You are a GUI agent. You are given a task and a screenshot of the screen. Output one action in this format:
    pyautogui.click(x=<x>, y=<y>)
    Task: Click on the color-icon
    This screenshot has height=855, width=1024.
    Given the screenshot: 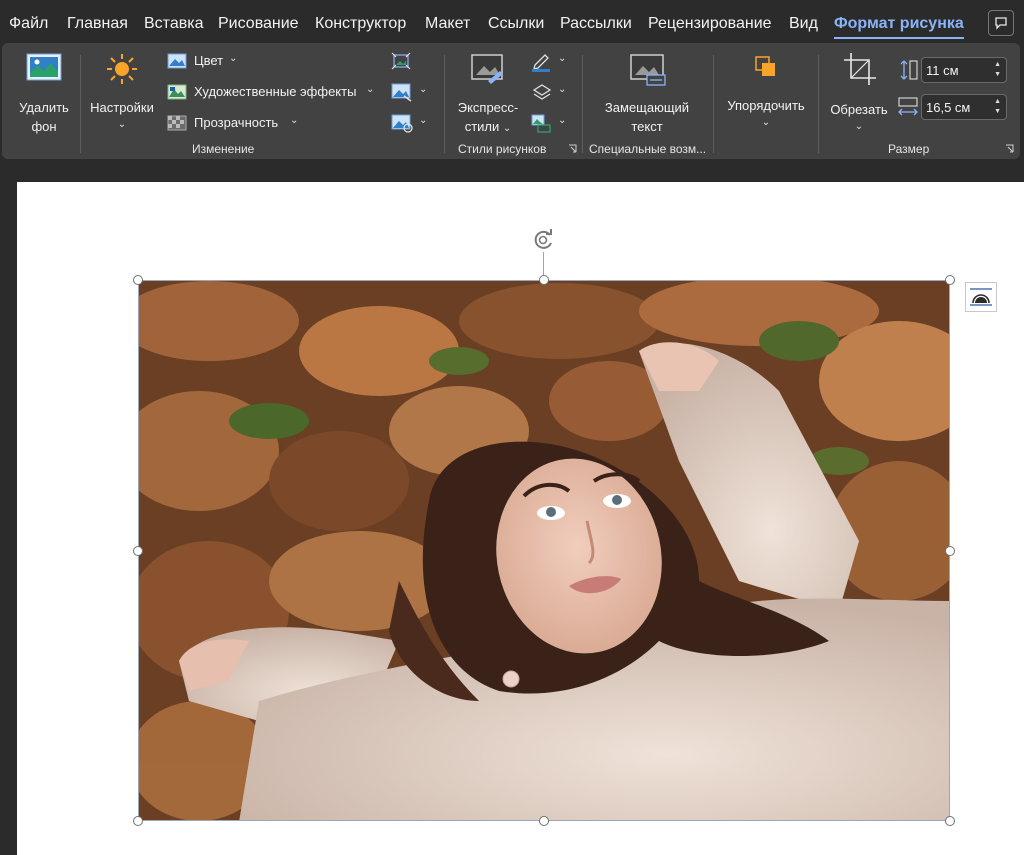 What is the action you would take?
    pyautogui.click(x=177, y=61)
    